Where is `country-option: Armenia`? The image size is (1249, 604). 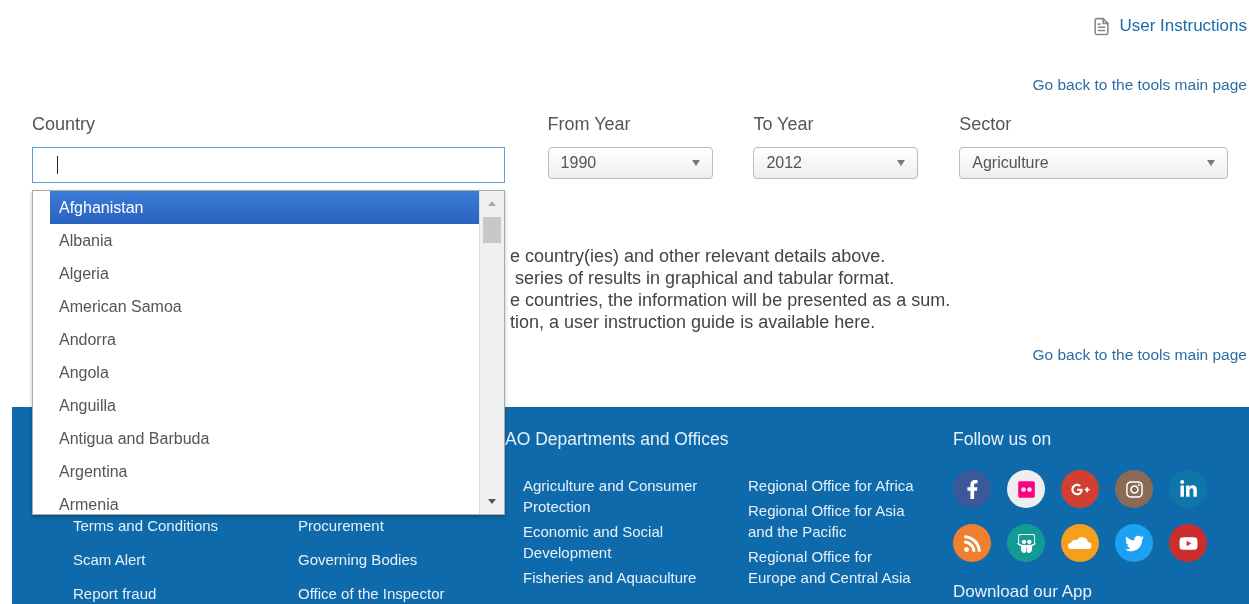 country-option: Armenia is located at coordinates (264, 501).